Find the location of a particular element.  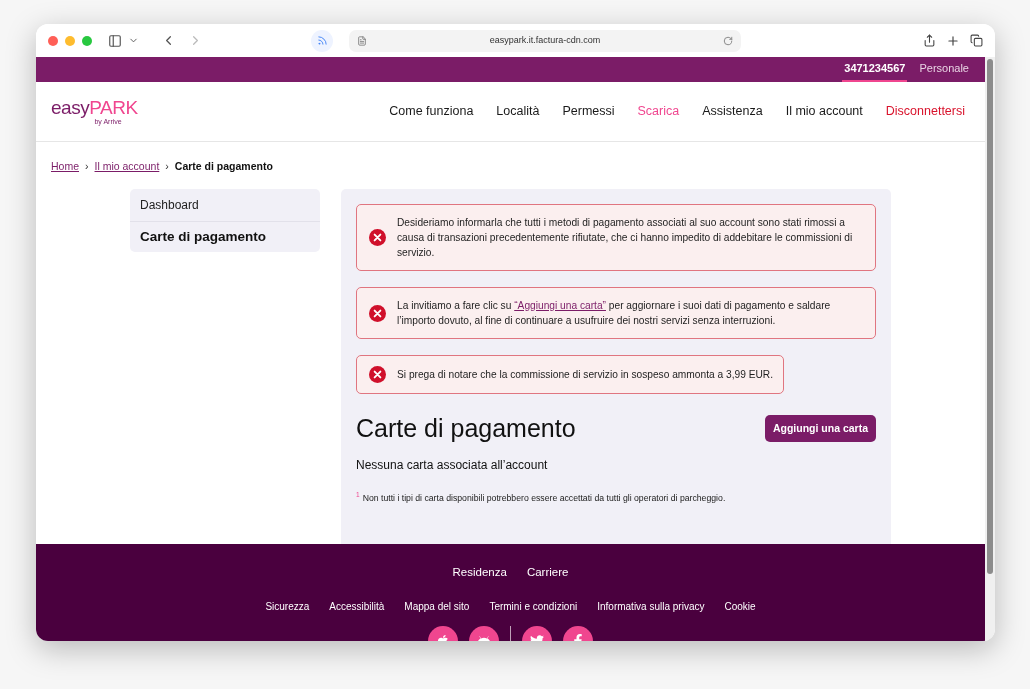

empty-state-text: Nessuna carta associata all’account is located at coordinates (452, 465).